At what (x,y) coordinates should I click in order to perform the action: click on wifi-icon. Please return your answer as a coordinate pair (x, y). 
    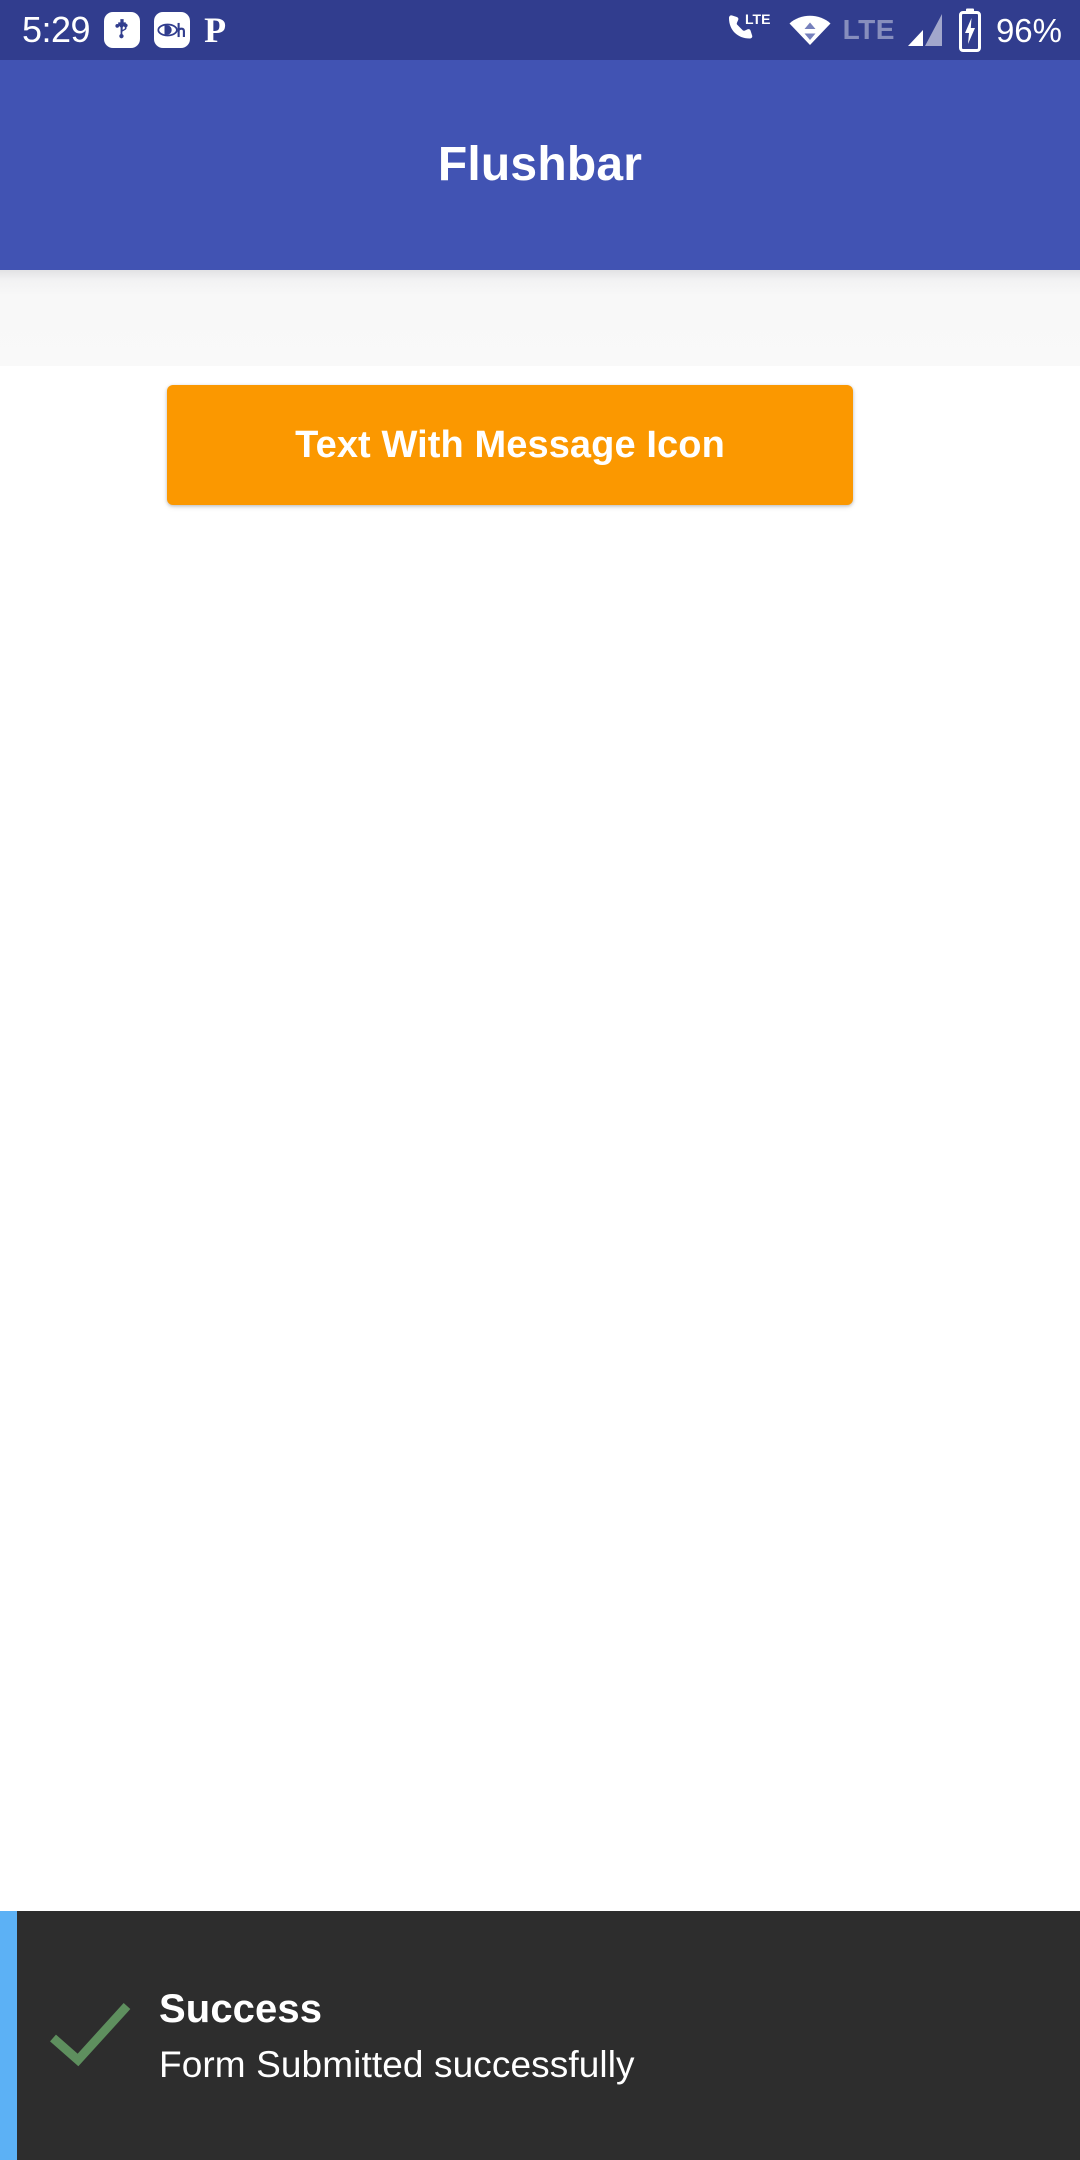
    Looking at the image, I should click on (810, 30).